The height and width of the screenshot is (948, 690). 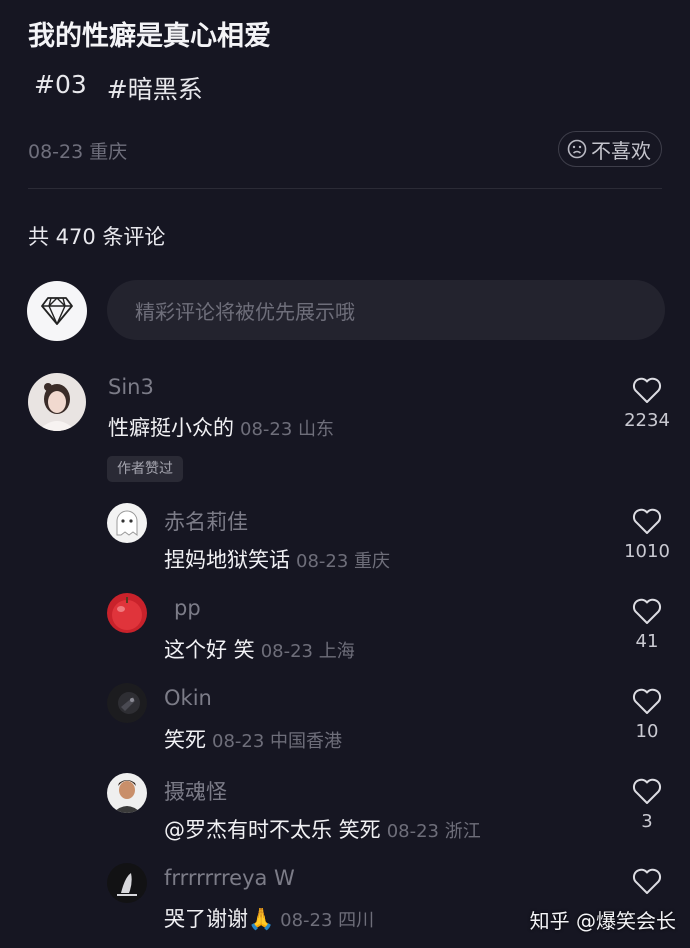 I want to click on like-count: 41, so click(x=647, y=641).